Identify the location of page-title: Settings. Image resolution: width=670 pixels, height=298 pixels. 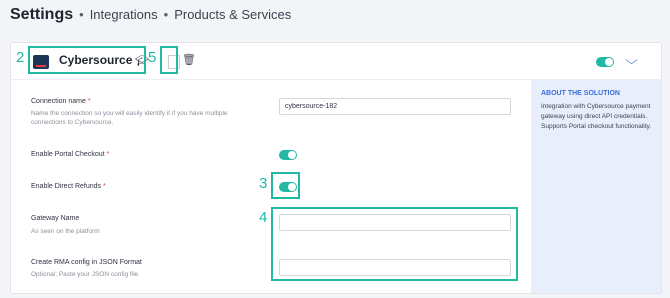
(42, 14).